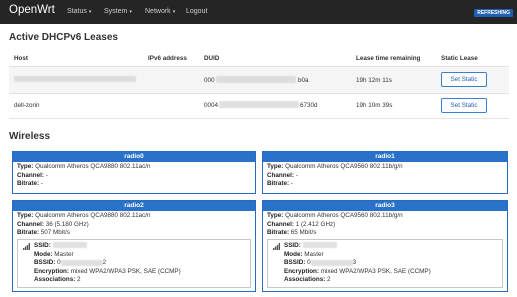  What do you see at coordinates (209, 80) in the screenshot?
I see `duid-start: 000` at bounding box center [209, 80].